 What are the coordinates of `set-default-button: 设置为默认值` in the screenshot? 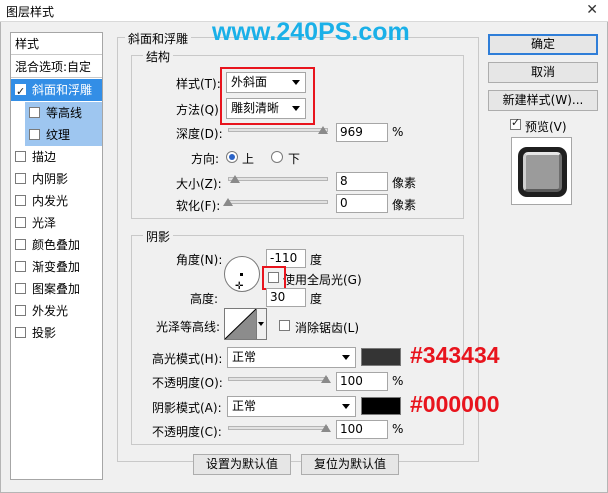 It's located at (242, 464).